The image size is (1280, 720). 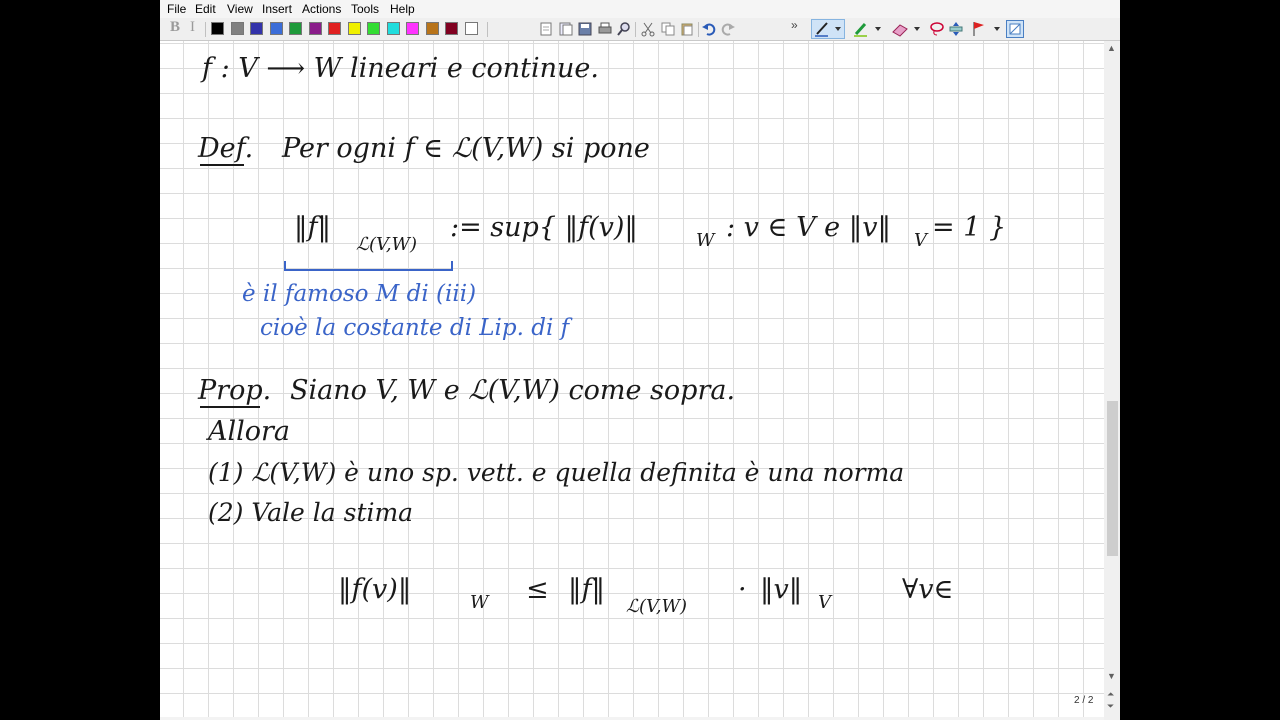 What do you see at coordinates (687, 29) in the screenshot?
I see `paste-icon` at bounding box center [687, 29].